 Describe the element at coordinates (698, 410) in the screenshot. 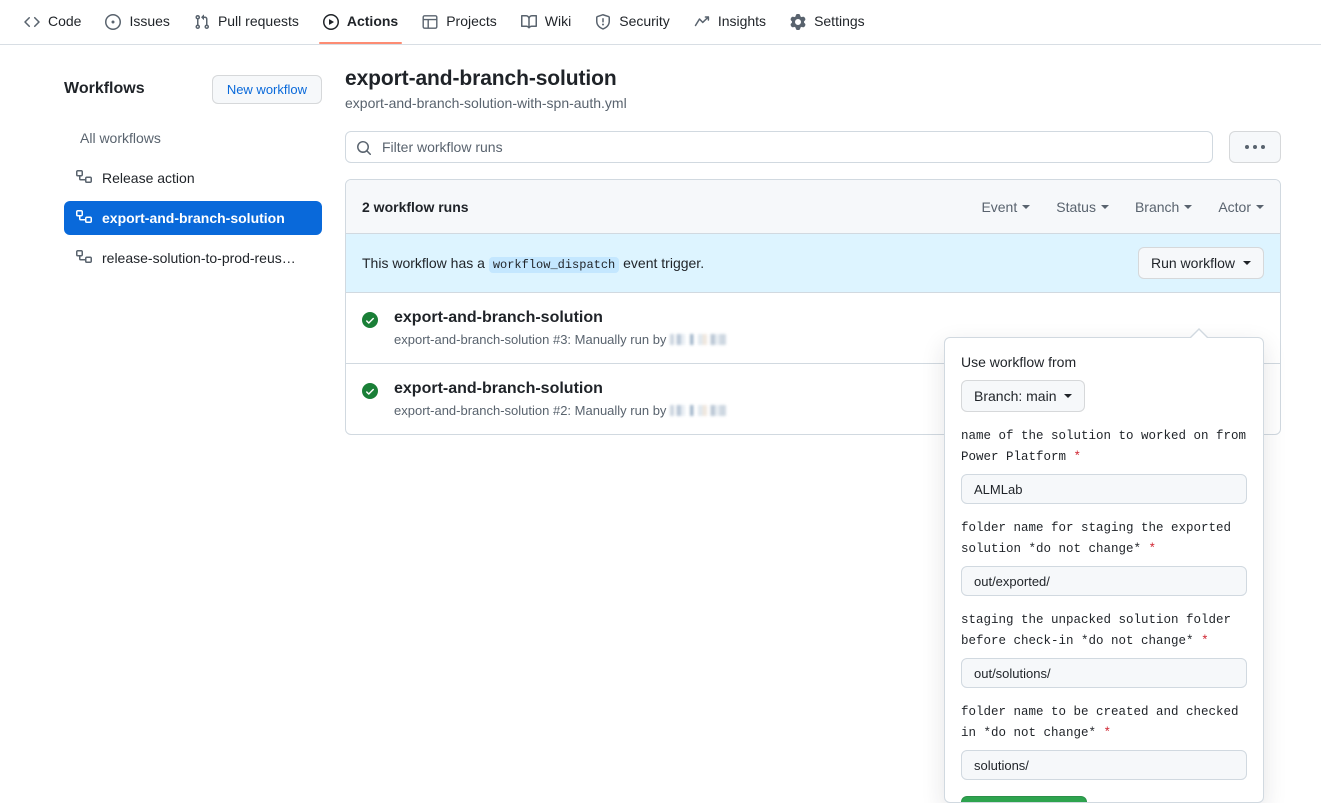

I see `run-actor-redacted` at that location.